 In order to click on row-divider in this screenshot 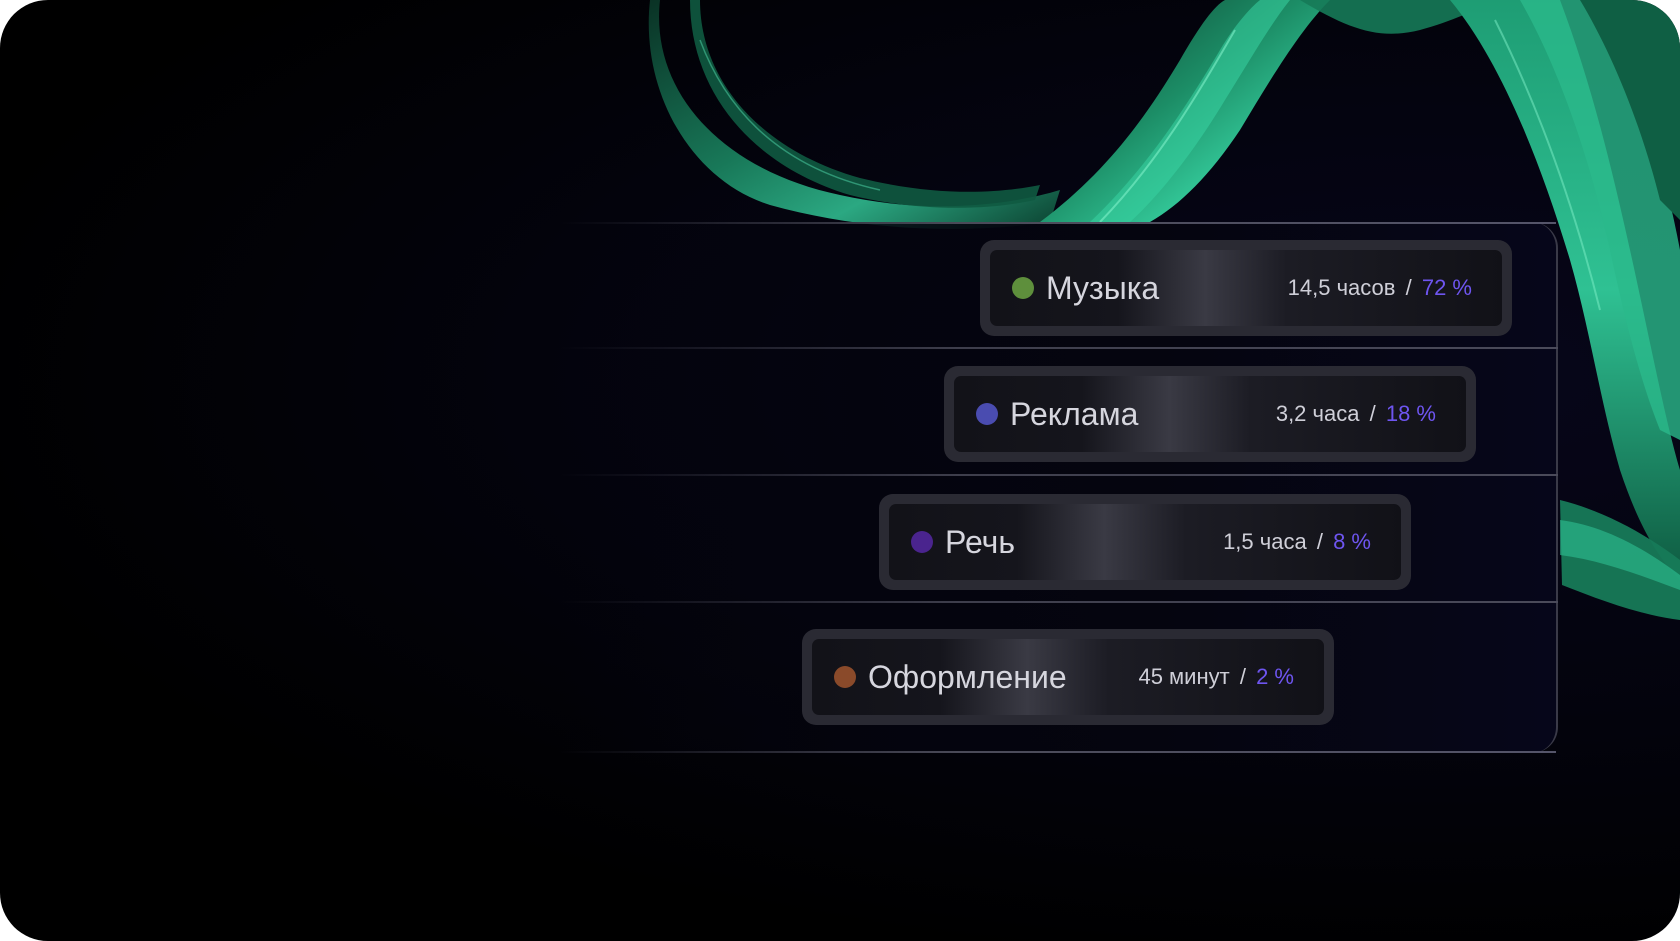, I will do `click(1059, 602)`.